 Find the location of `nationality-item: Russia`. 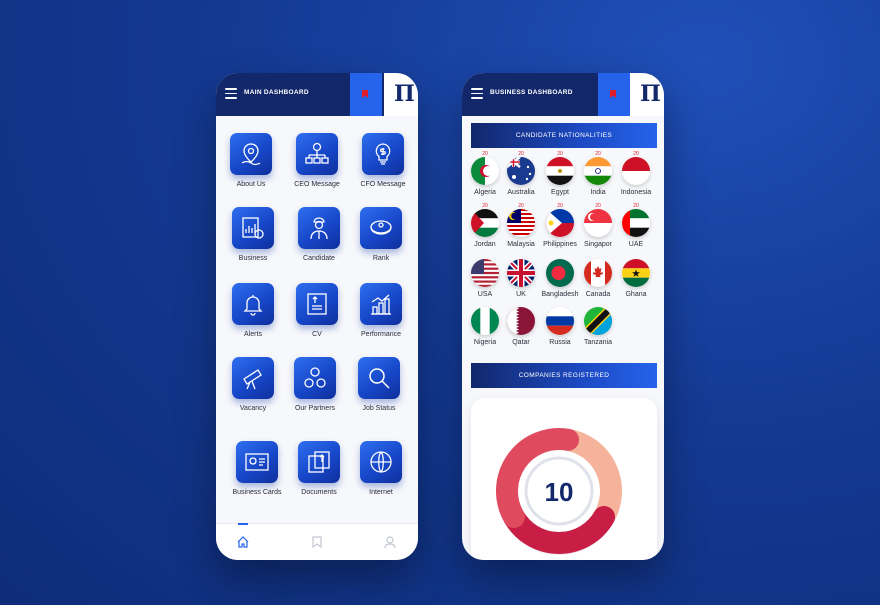

nationality-item: Russia is located at coordinates (560, 323).